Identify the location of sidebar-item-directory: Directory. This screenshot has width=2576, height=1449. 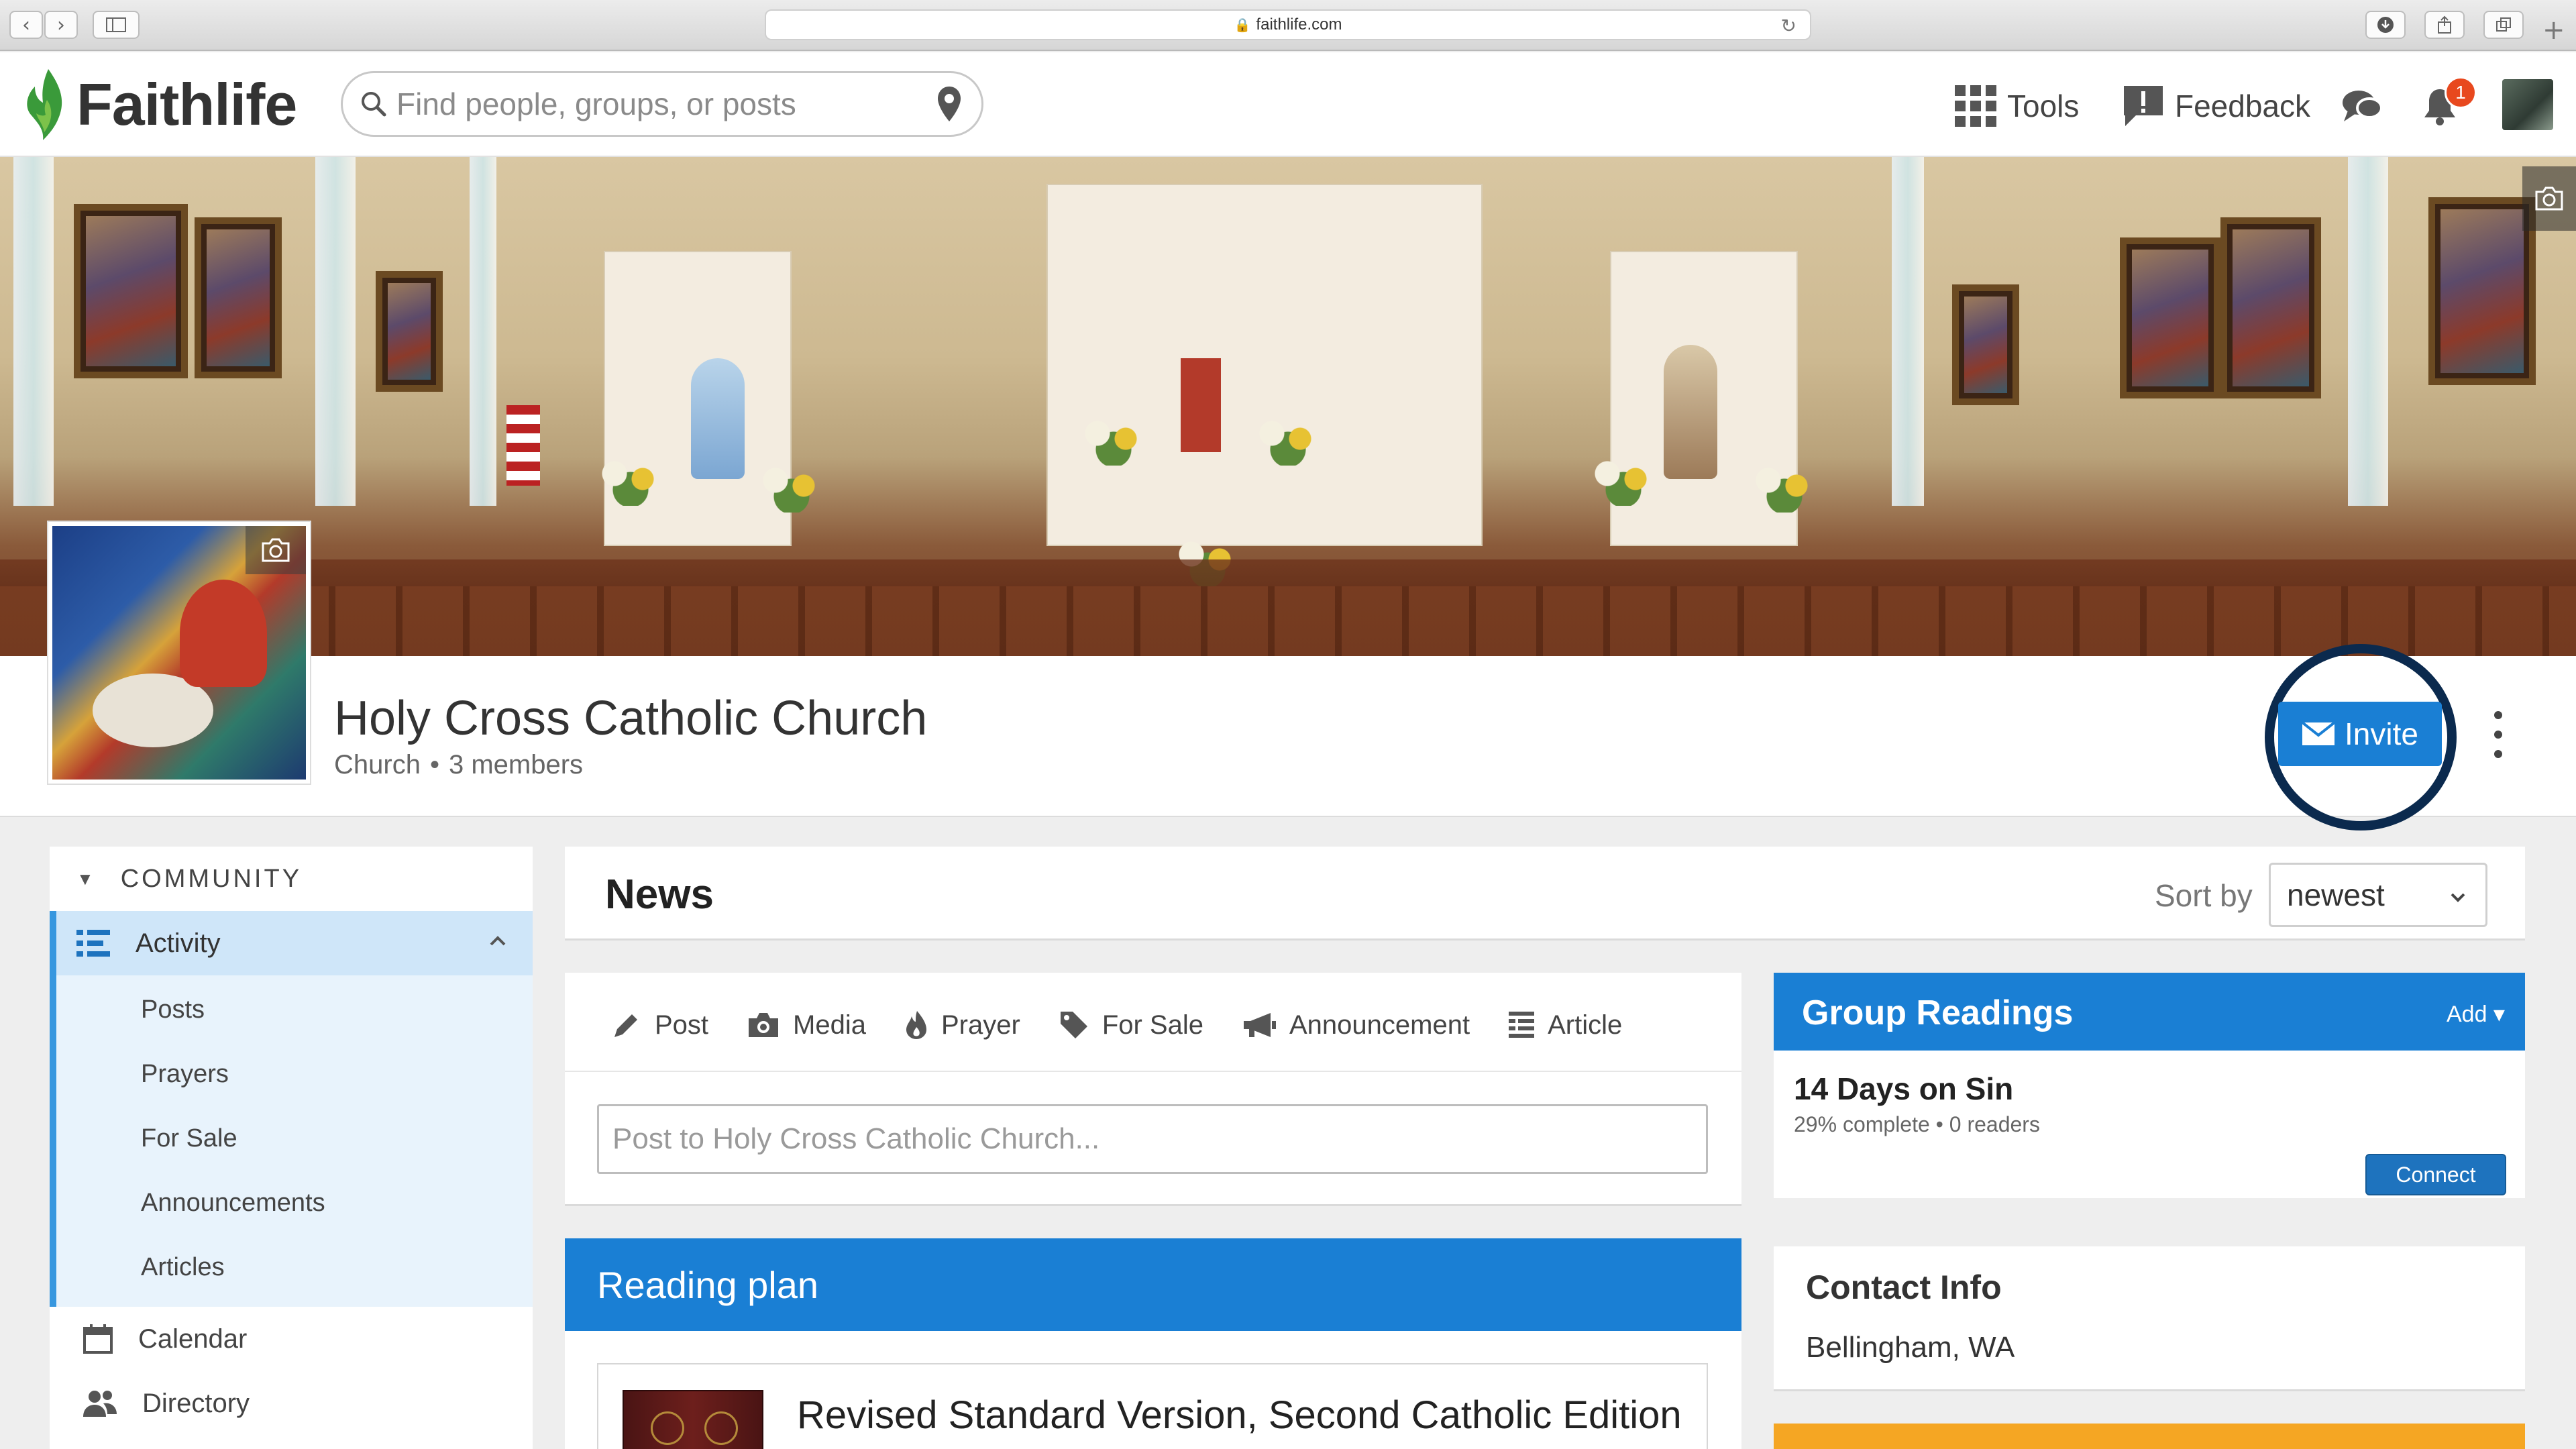
(291, 1403).